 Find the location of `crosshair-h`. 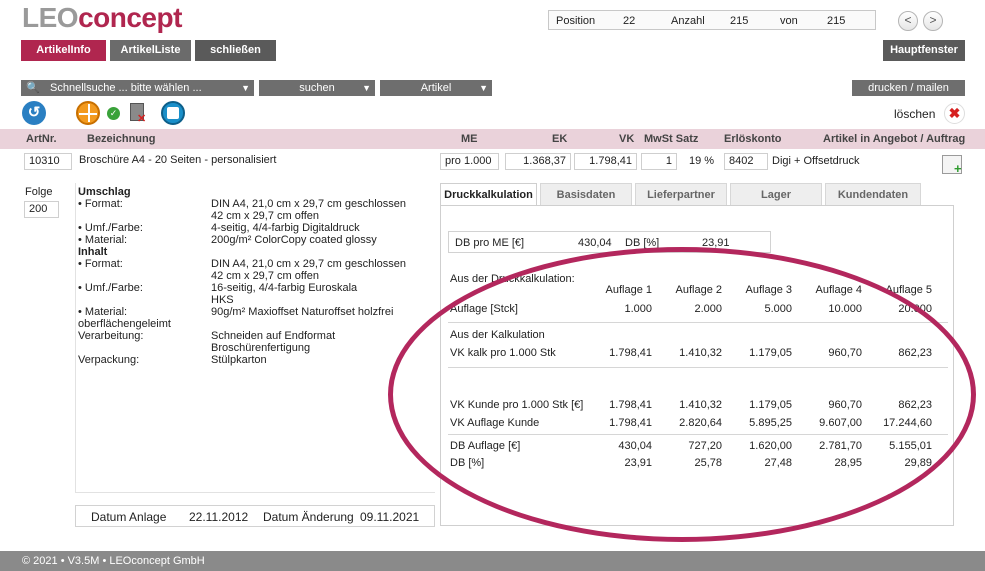

crosshair-h is located at coordinates (88, 114).